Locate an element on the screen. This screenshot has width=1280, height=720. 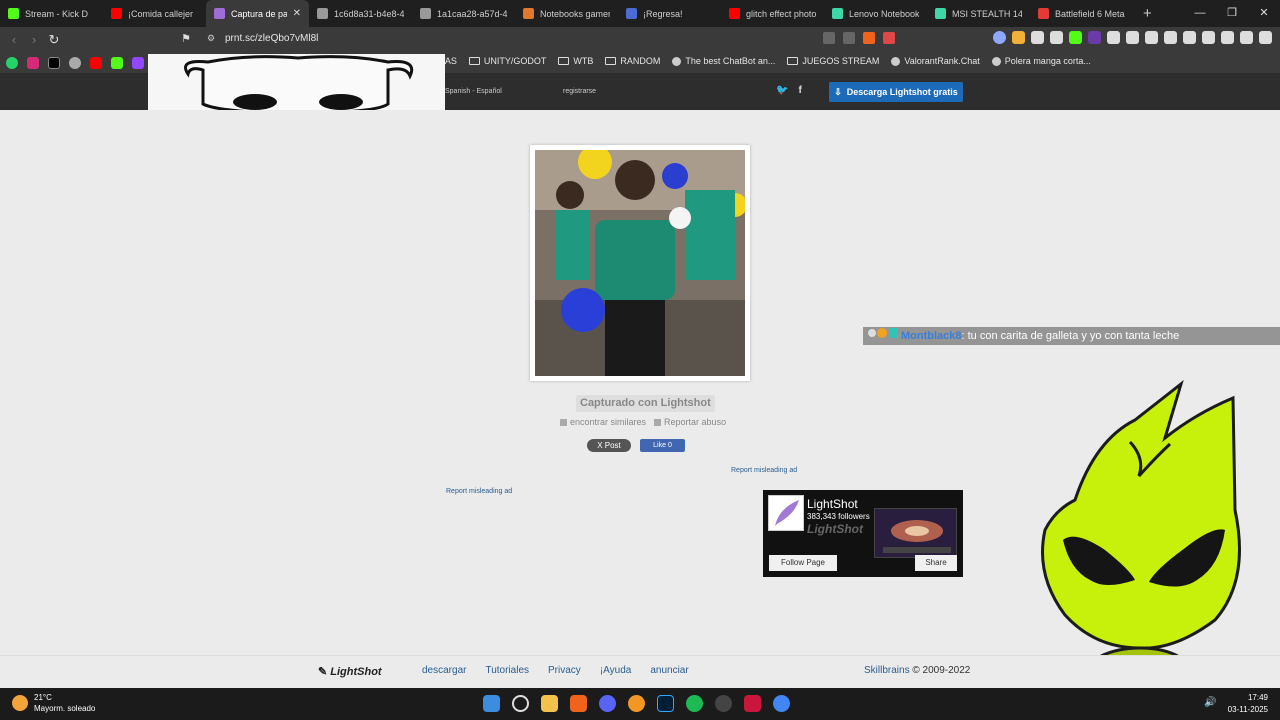
footer-nav-link: ¡Ayuda is located at coordinates (616, 670).